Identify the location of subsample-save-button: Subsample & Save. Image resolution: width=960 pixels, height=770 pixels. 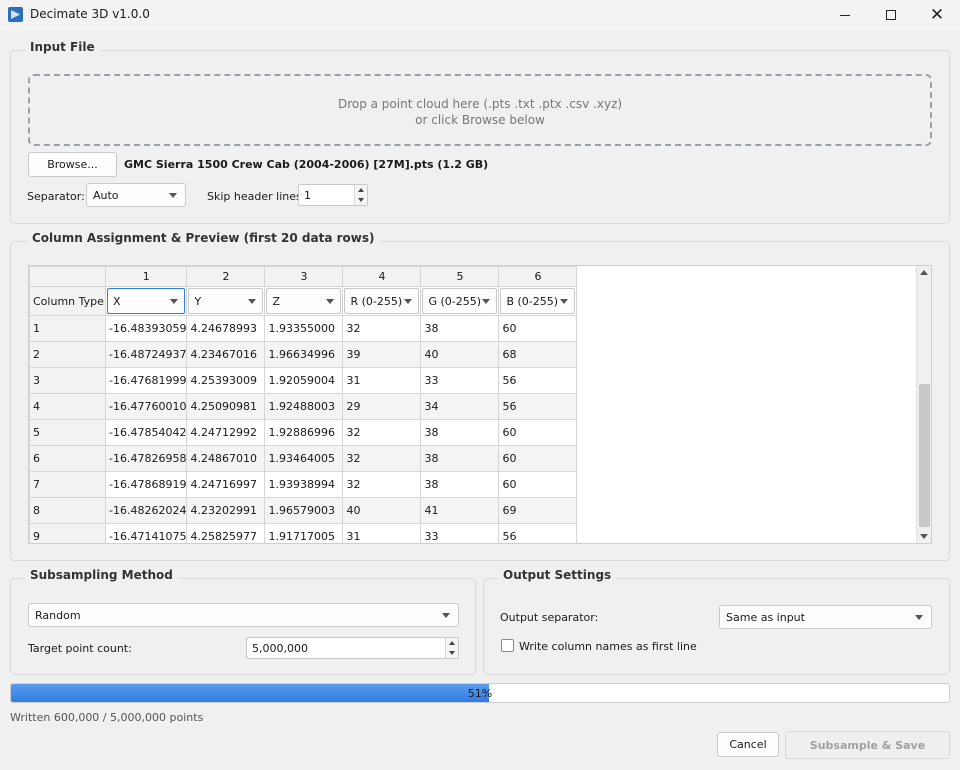
(867, 745).